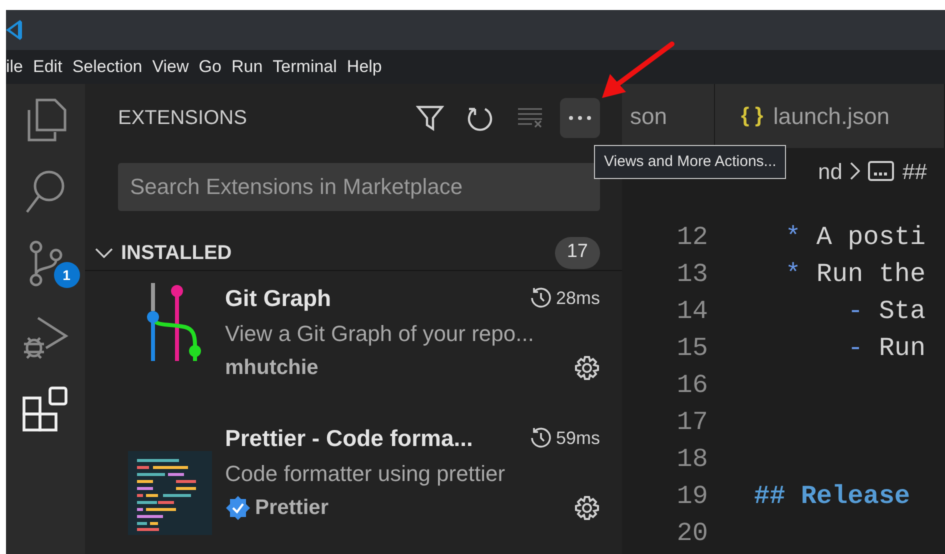  Describe the element at coordinates (480, 118) in the screenshot. I see `refresh-icon` at that location.